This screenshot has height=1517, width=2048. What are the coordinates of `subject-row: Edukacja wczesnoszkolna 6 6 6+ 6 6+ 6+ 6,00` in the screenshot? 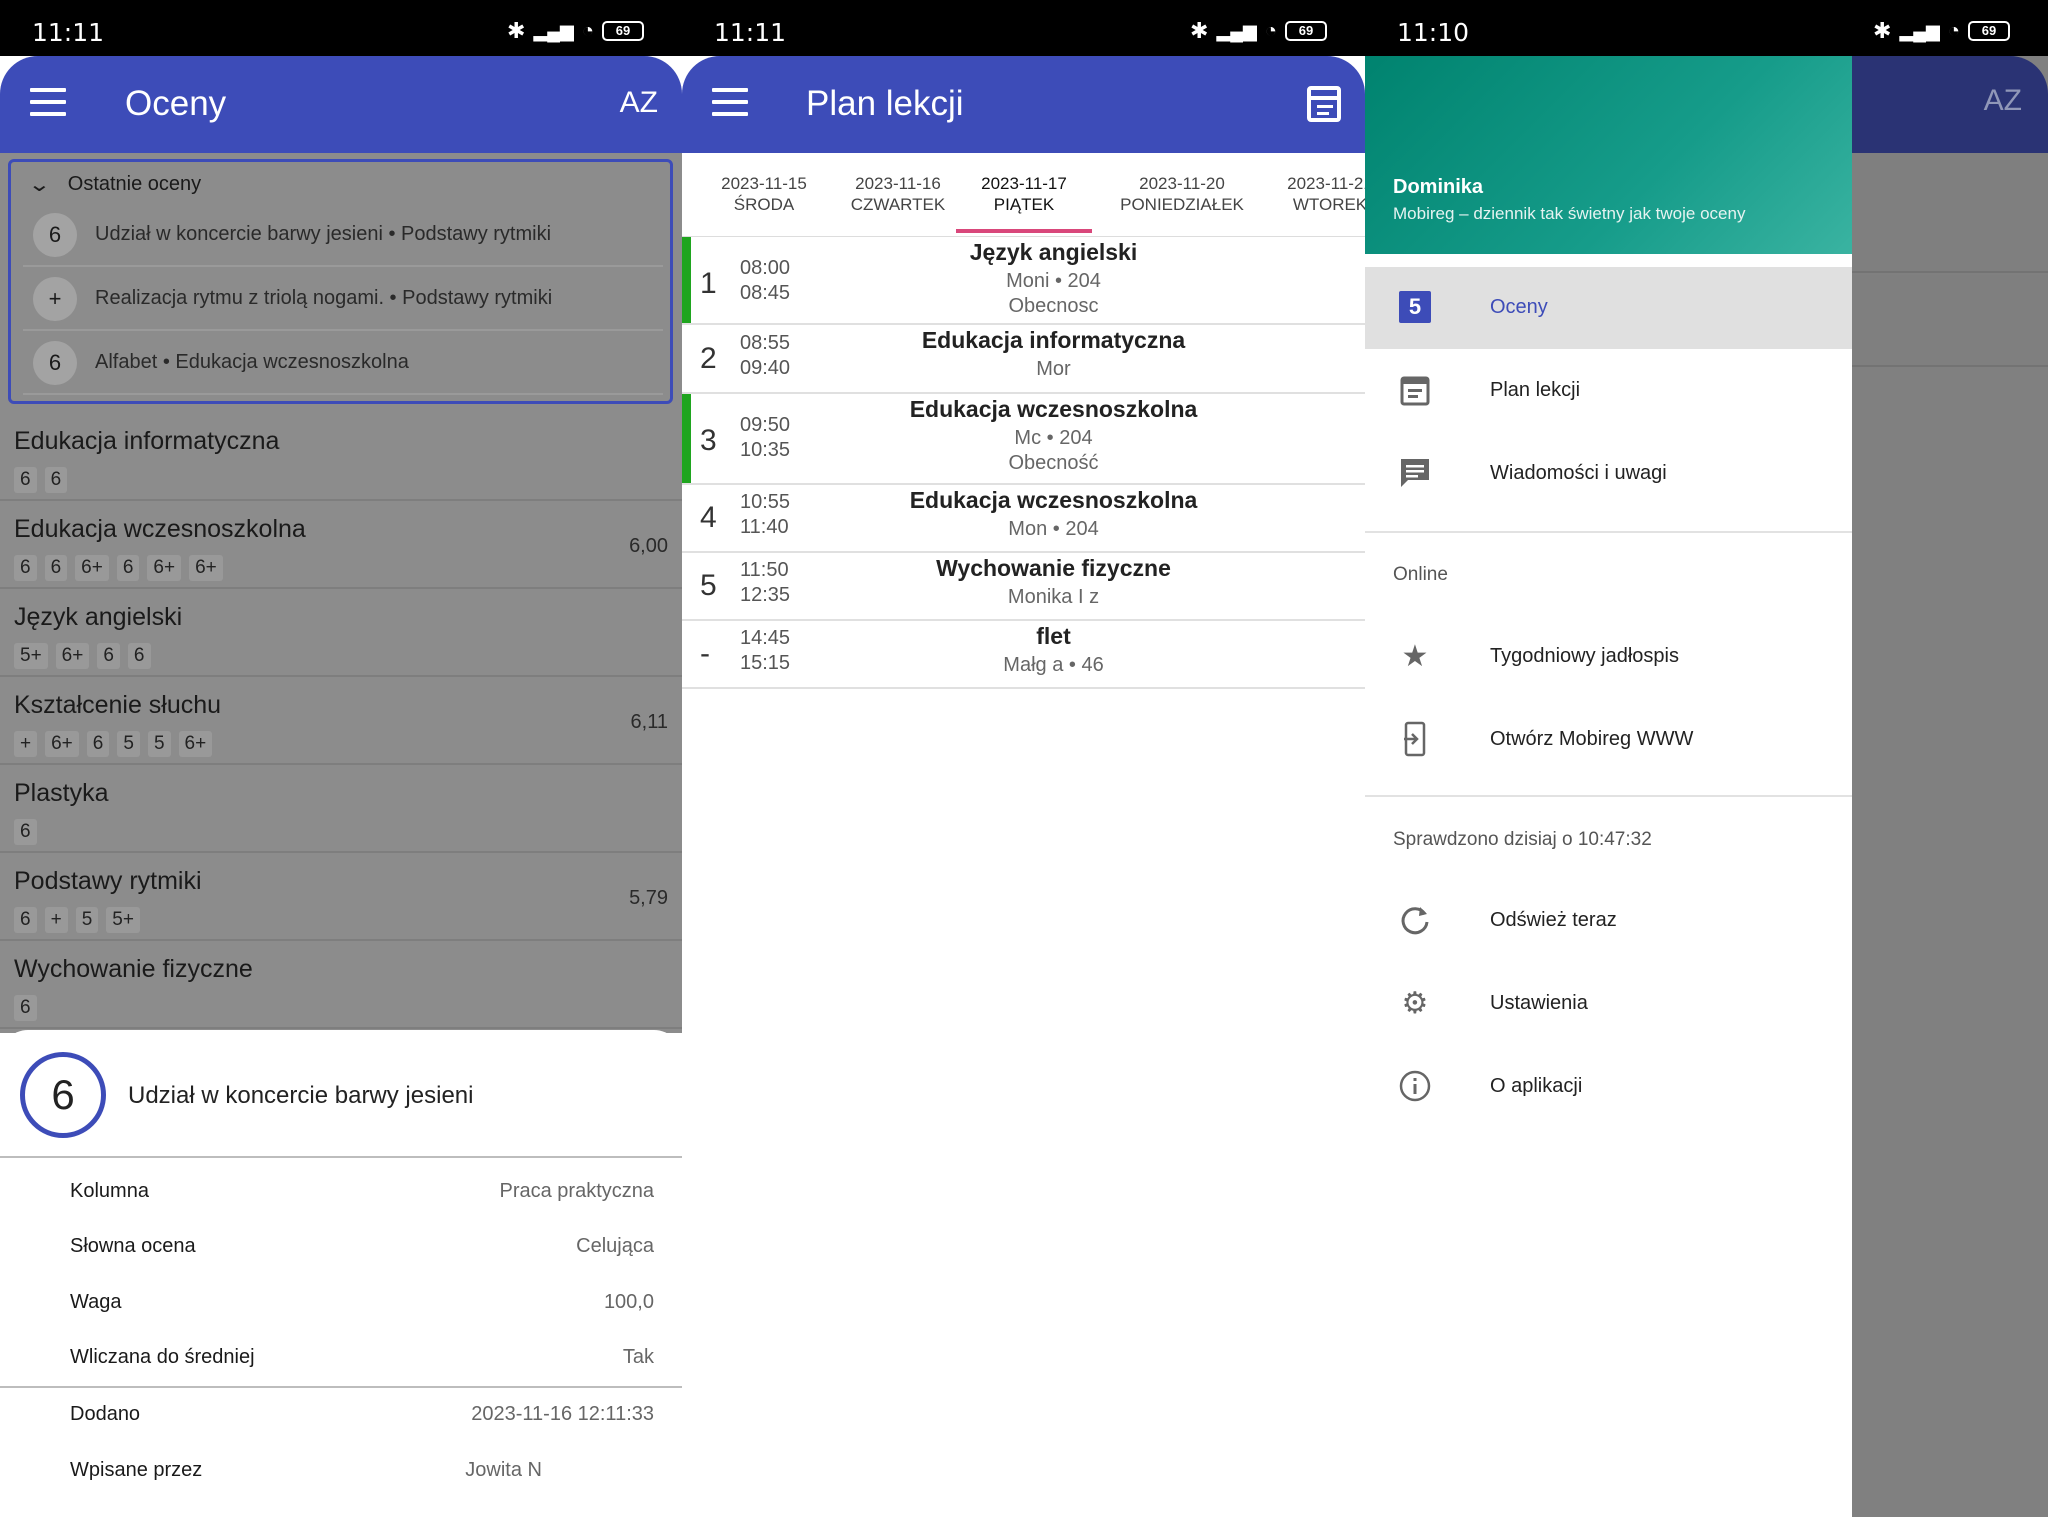 It's located at (341, 545).